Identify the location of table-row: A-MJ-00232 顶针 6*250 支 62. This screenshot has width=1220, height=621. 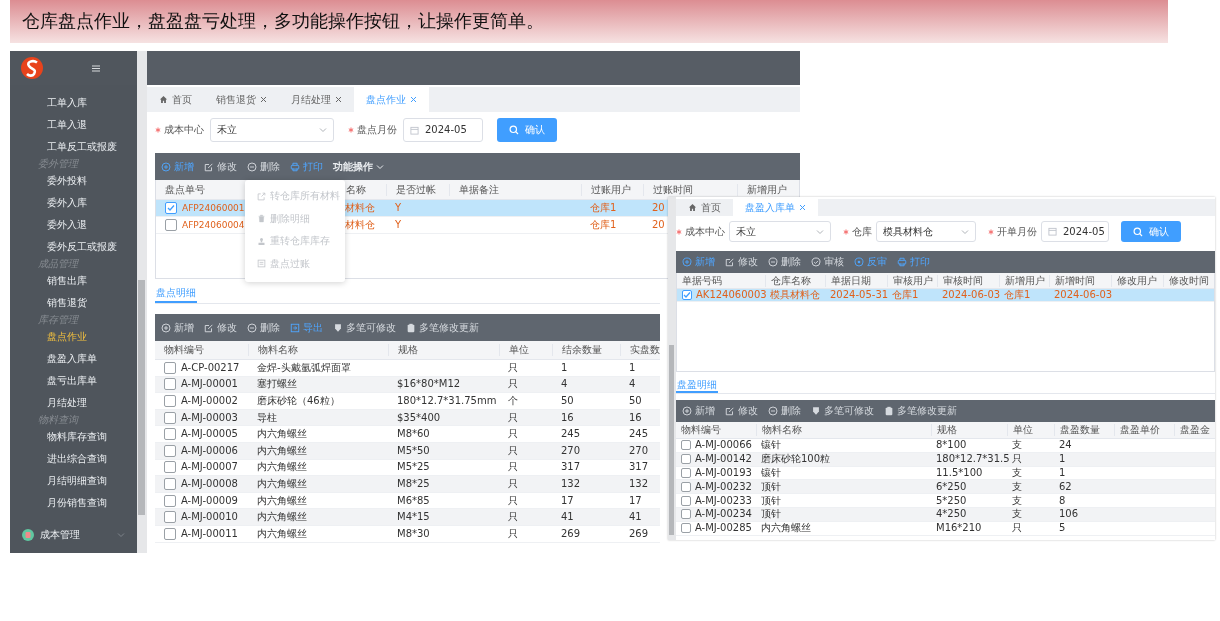
(945, 487).